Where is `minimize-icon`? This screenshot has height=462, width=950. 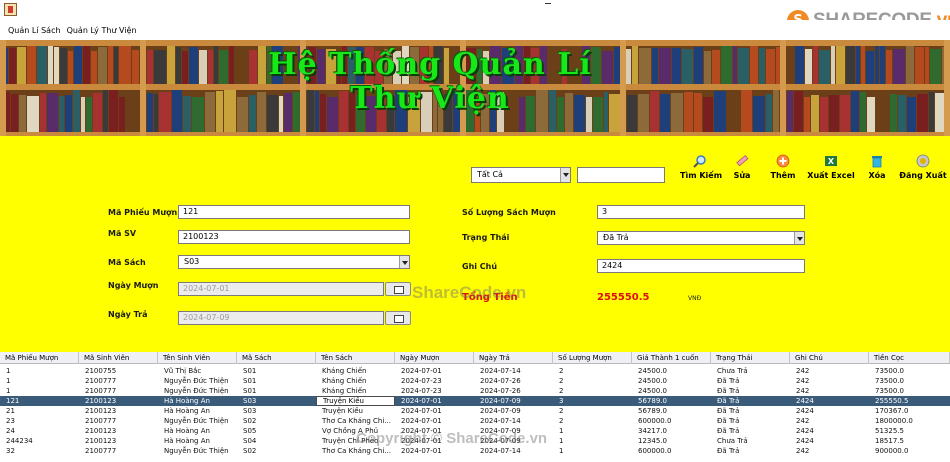 minimize-icon is located at coordinates (548, 3).